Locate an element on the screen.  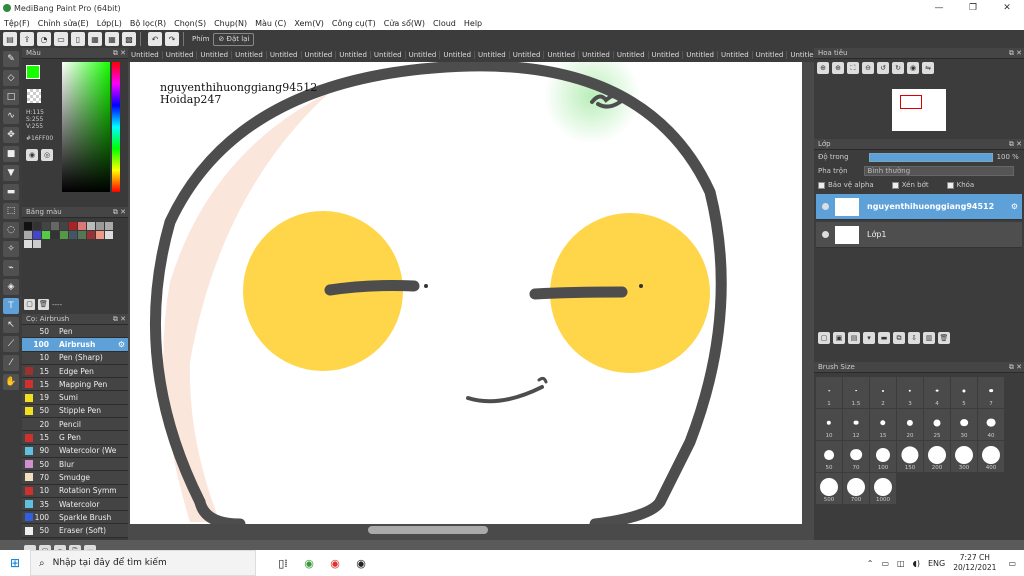
brush-item: 50 Stipple Pen is located at coordinates (75, 411).